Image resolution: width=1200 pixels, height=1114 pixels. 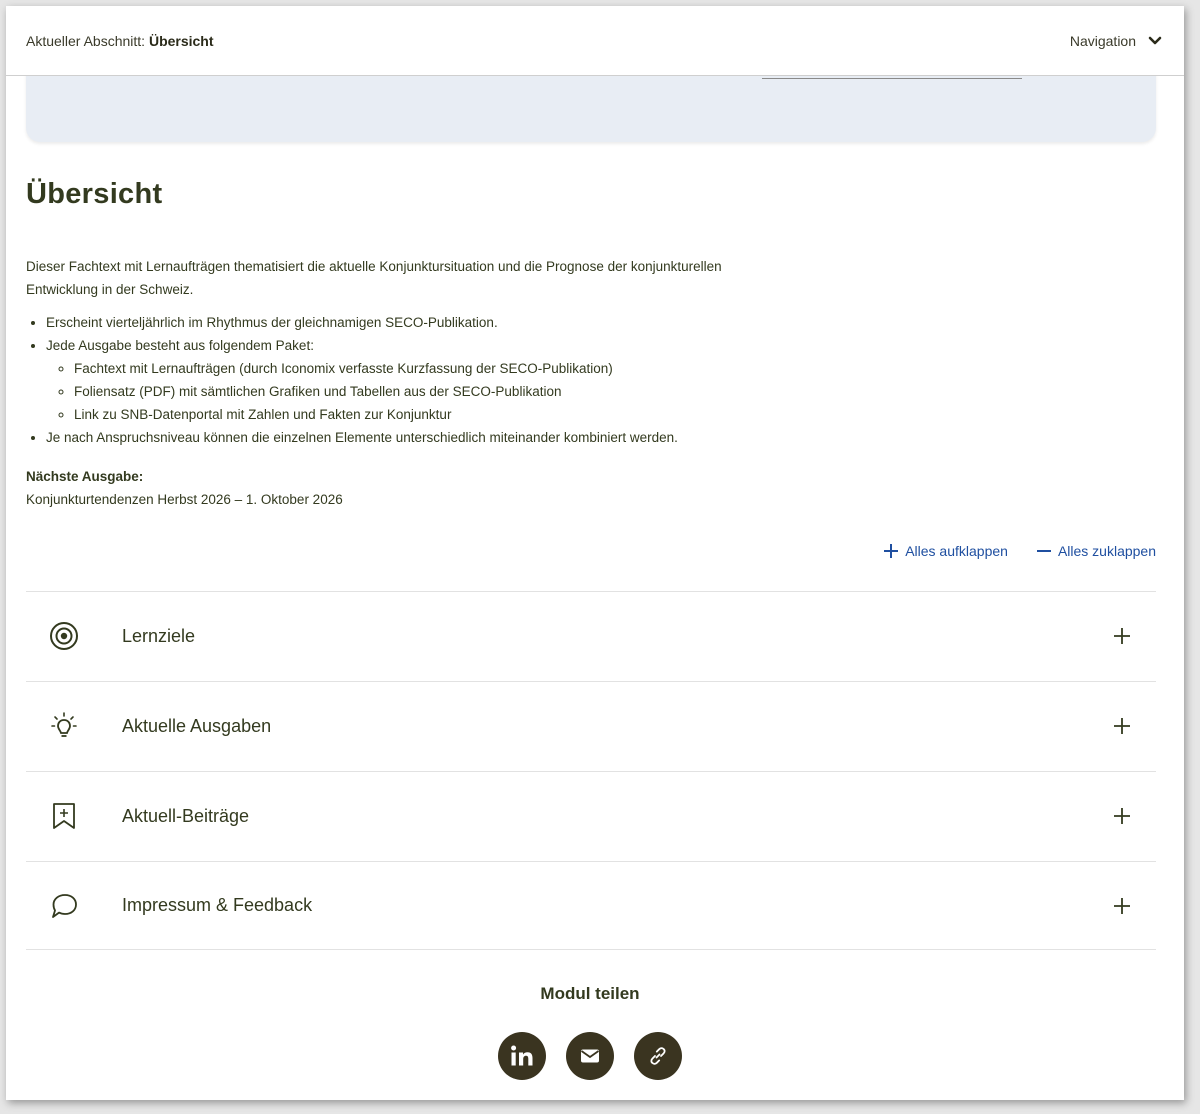 I want to click on current-section-name: Übersicht, so click(x=181, y=40).